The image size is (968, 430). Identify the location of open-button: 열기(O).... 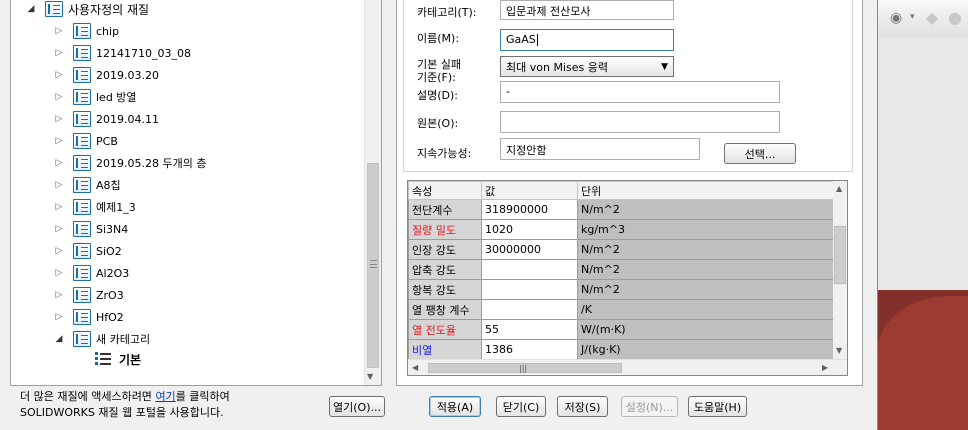
(357, 406).